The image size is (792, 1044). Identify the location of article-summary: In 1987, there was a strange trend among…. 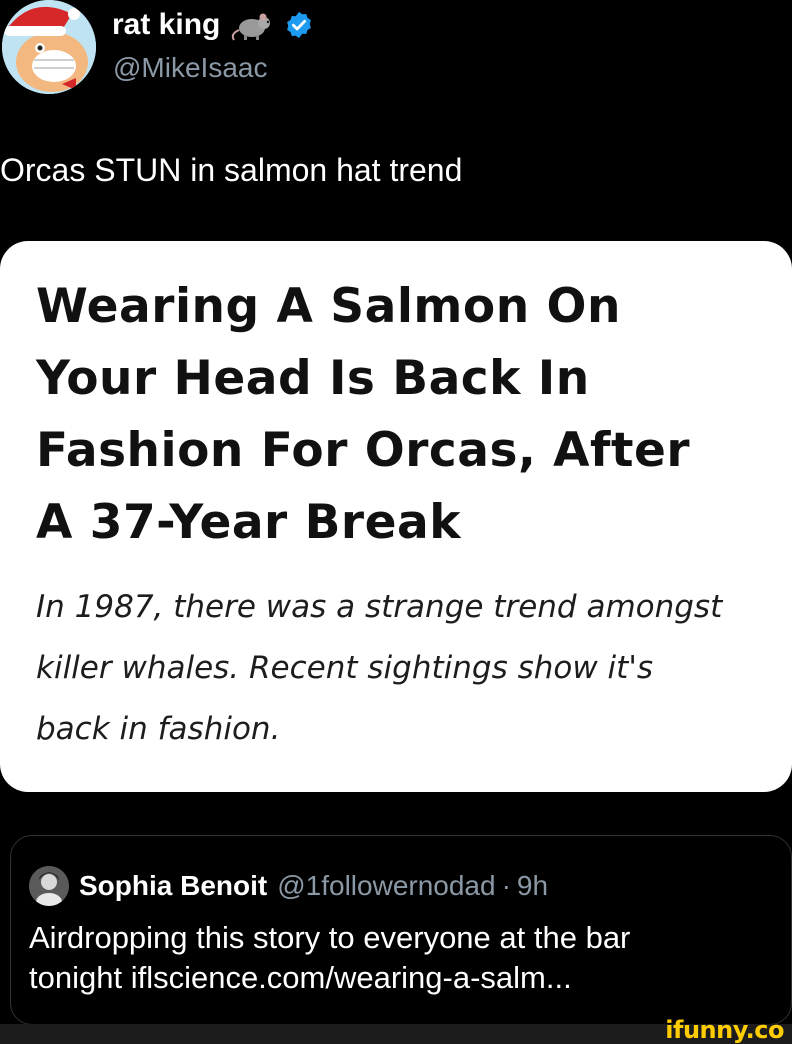
(379, 668).